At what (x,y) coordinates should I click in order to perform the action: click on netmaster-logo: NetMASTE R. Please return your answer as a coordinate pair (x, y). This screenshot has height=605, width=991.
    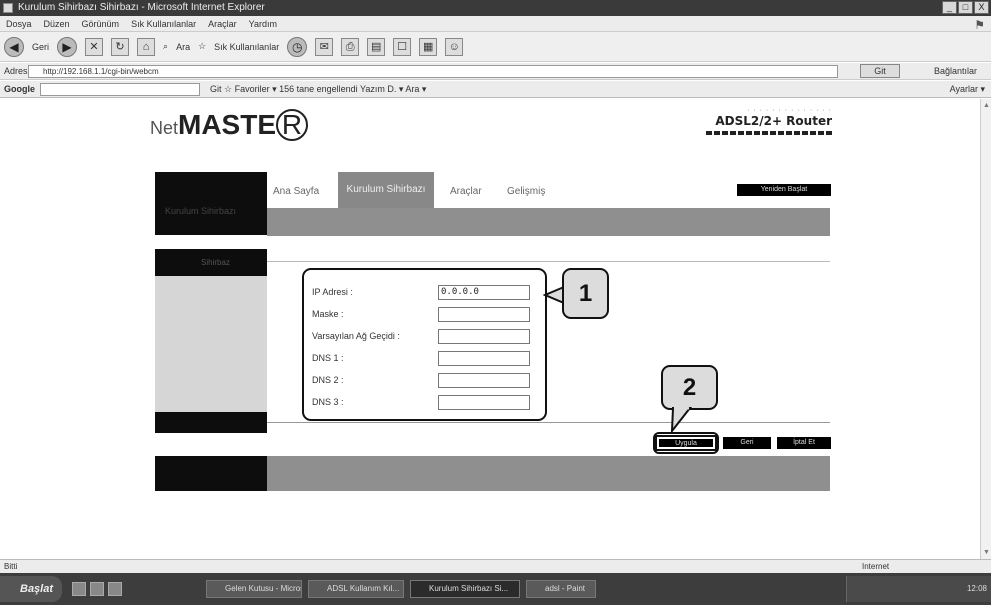
    Looking at the image, I should click on (229, 125).